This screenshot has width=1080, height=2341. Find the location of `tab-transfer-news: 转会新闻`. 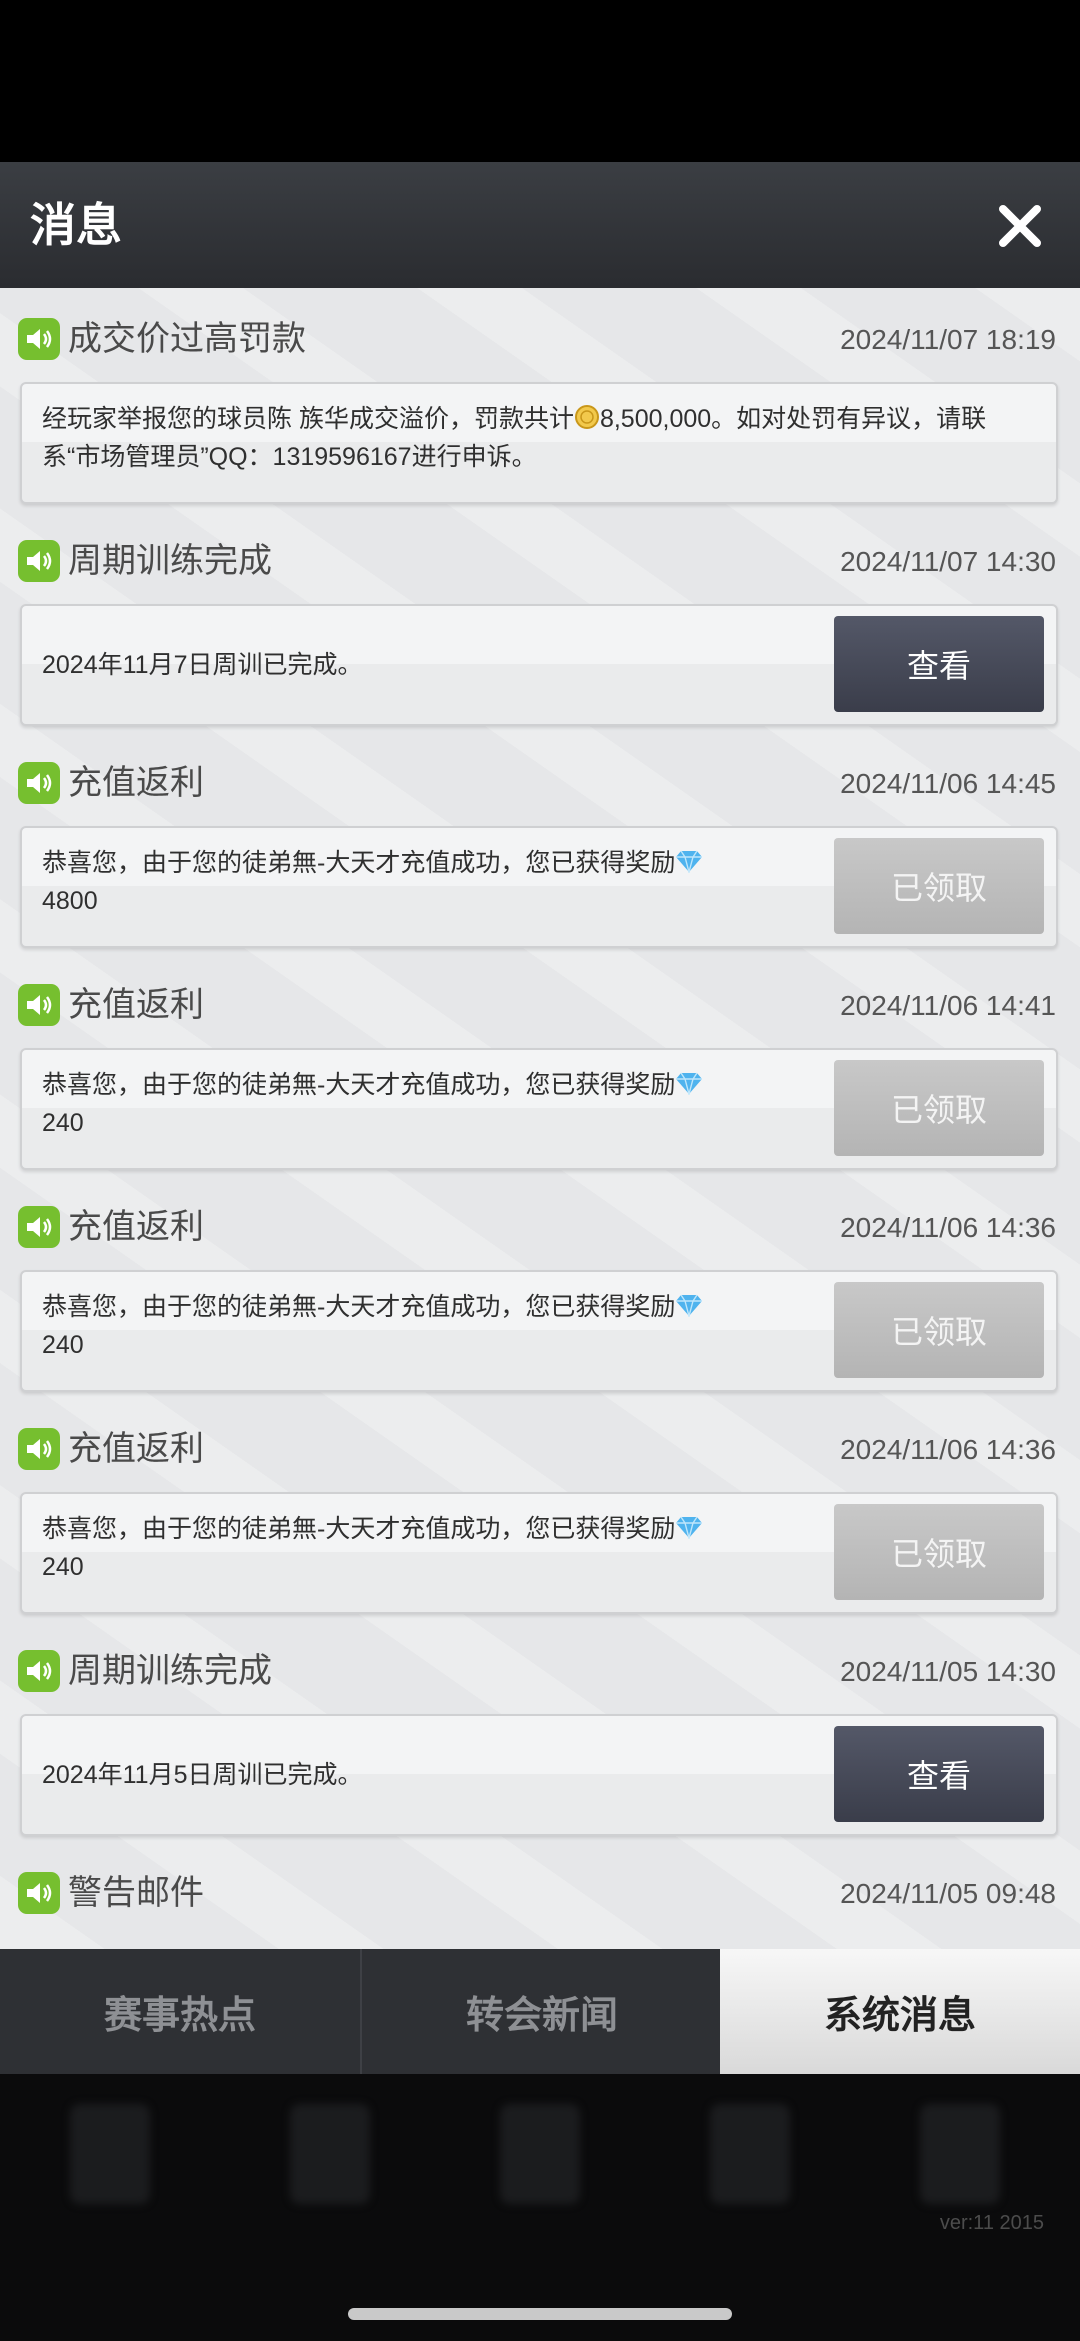

tab-transfer-news: 转会新闻 is located at coordinates (541, 2011).